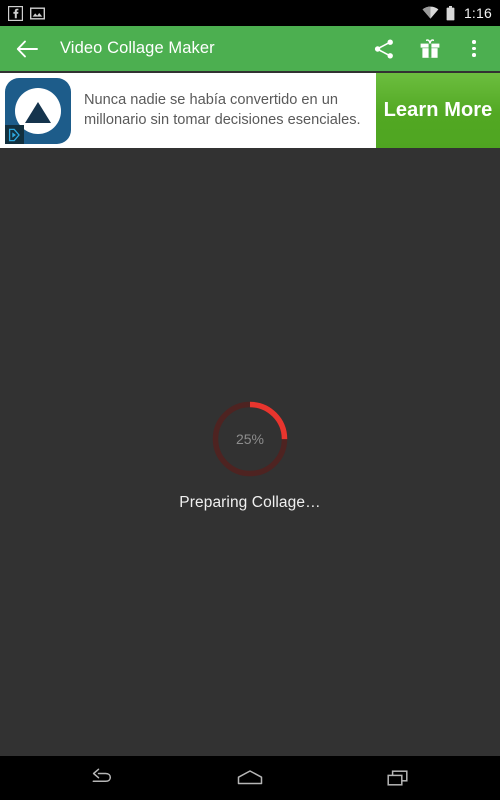 The image size is (500, 800). I want to click on nav-recents-button, so click(398, 778).